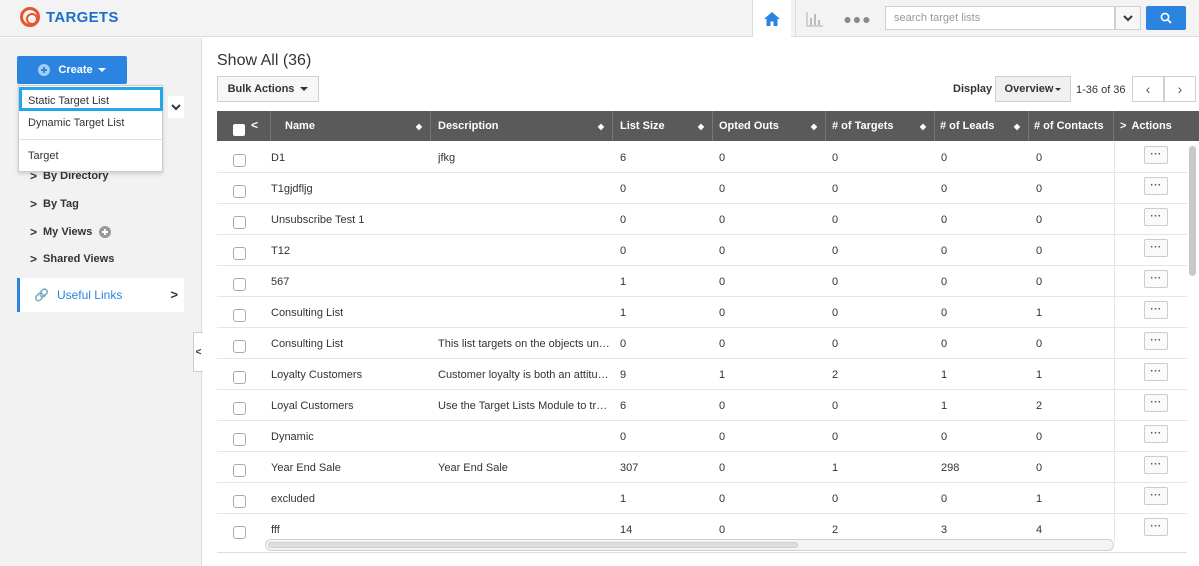  What do you see at coordinates (351, 126) in the screenshot?
I see `column-header-name: Name ◆` at bounding box center [351, 126].